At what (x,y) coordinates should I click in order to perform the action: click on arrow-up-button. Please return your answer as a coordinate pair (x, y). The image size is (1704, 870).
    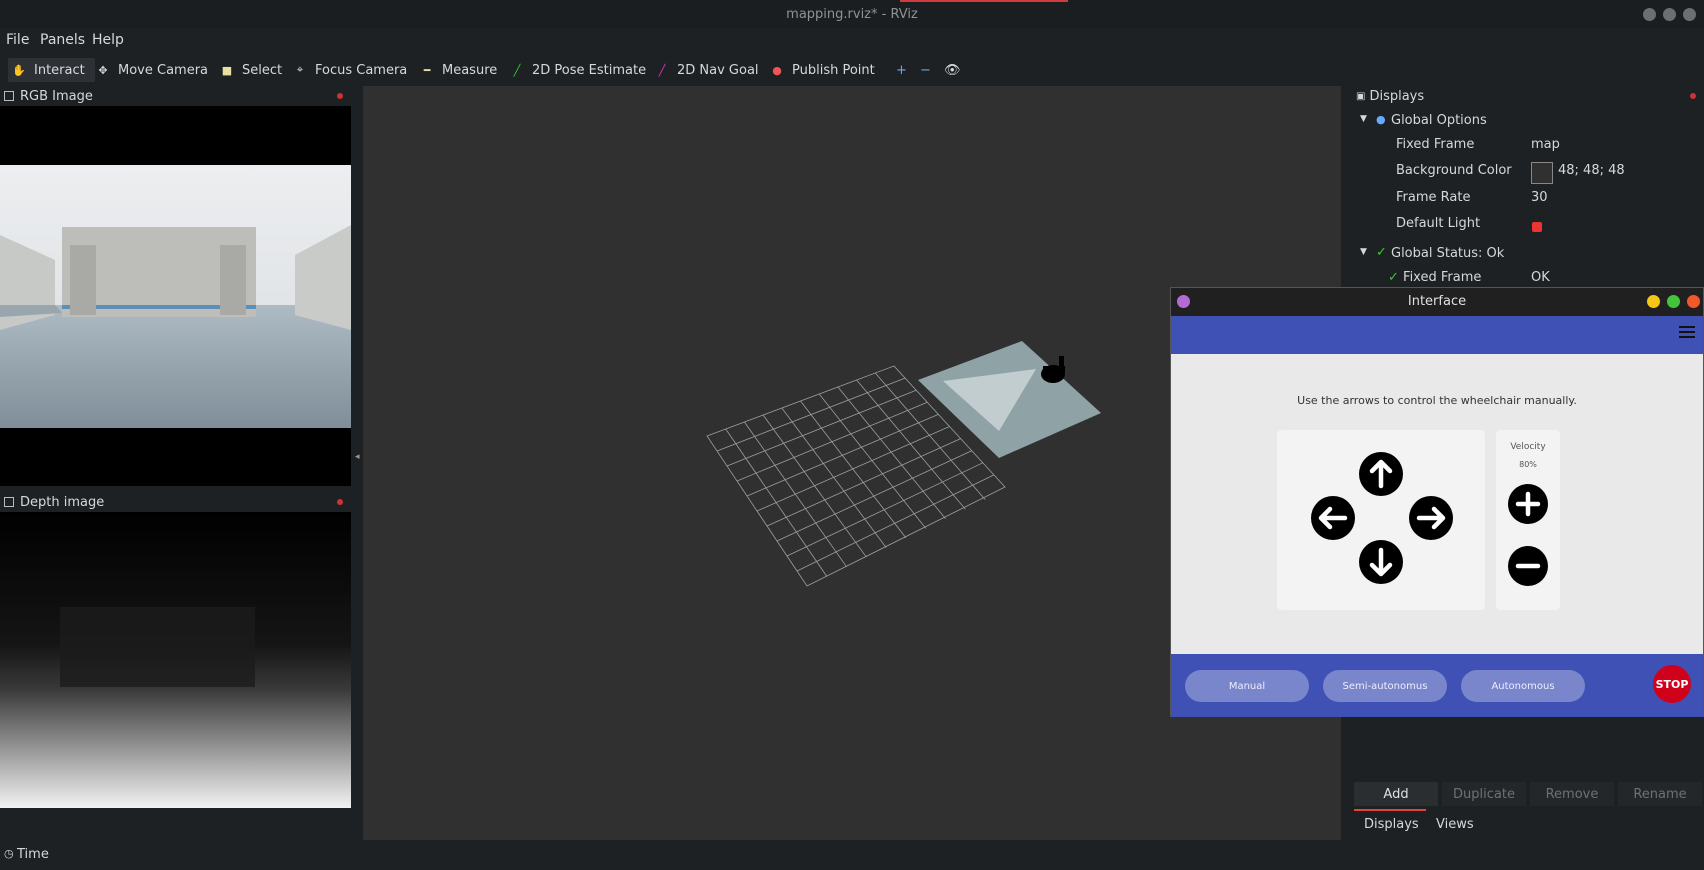
    Looking at the image, I should click on (1381, 474).